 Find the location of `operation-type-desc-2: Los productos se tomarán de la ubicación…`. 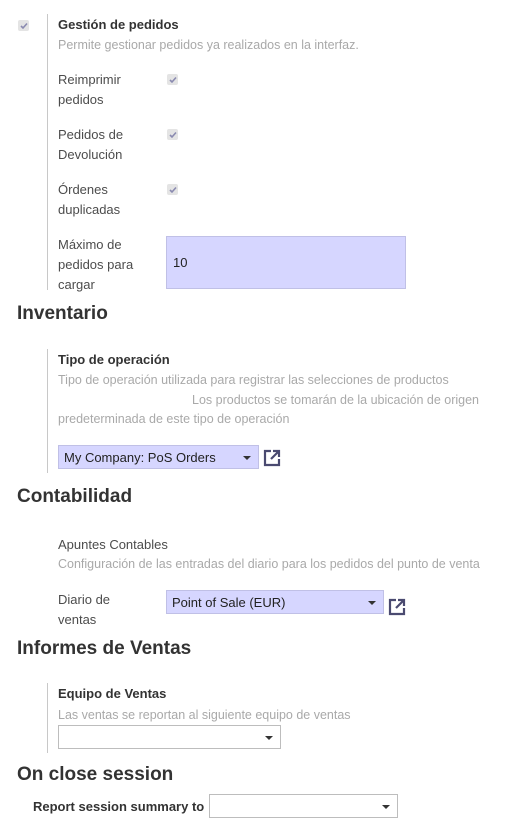

operation-type-desc-2: Los productos se tomarán de la ubicación… is located at coordinates (335, 400).